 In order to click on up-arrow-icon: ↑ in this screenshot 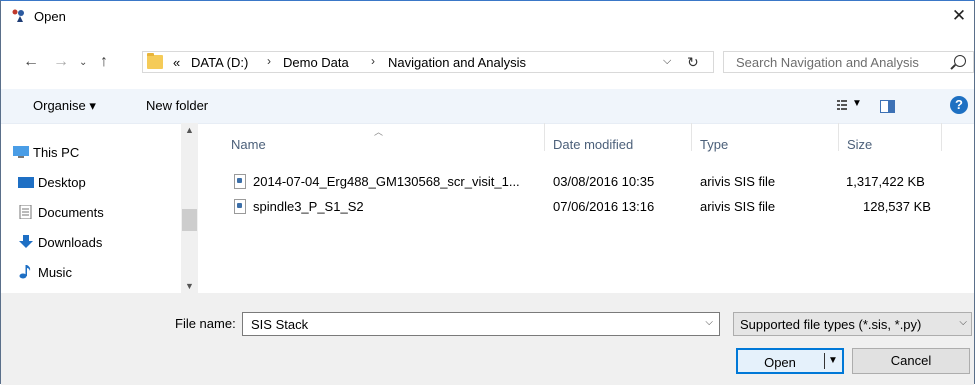, I will do `click(104, 62)`.